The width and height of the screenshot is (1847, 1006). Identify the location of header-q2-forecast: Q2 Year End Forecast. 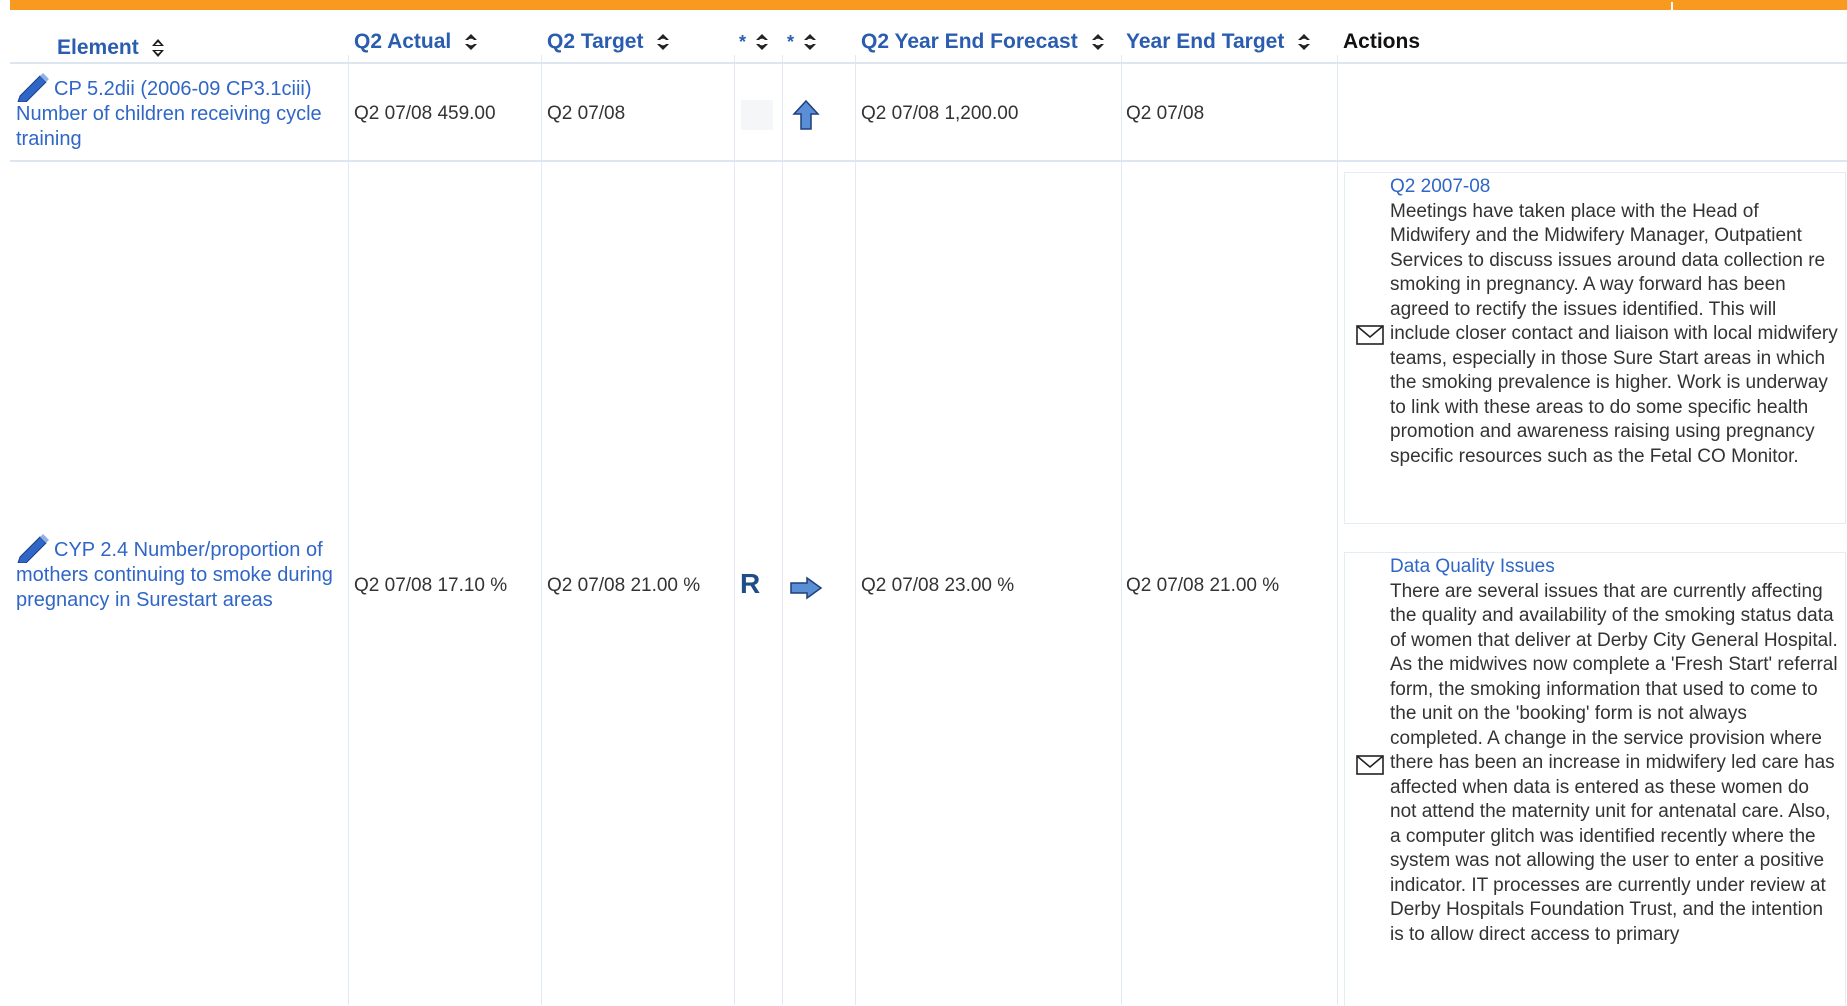
(983, 42).